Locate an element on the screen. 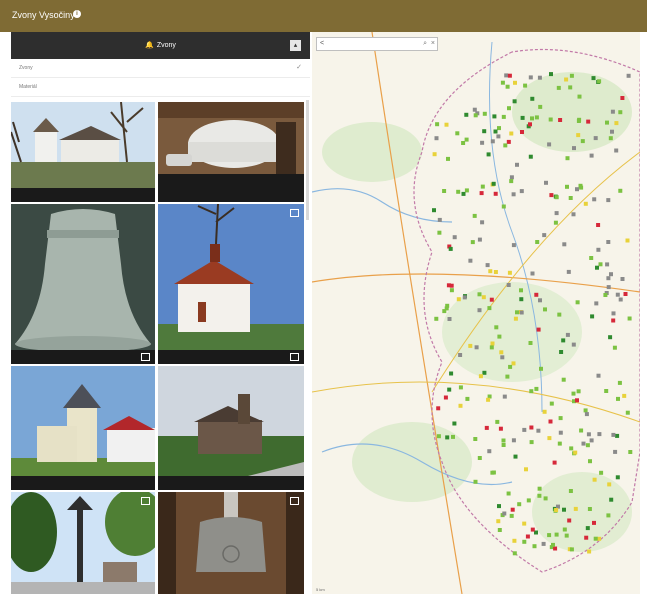  close-icon: × is located at coordinates (433, 44).